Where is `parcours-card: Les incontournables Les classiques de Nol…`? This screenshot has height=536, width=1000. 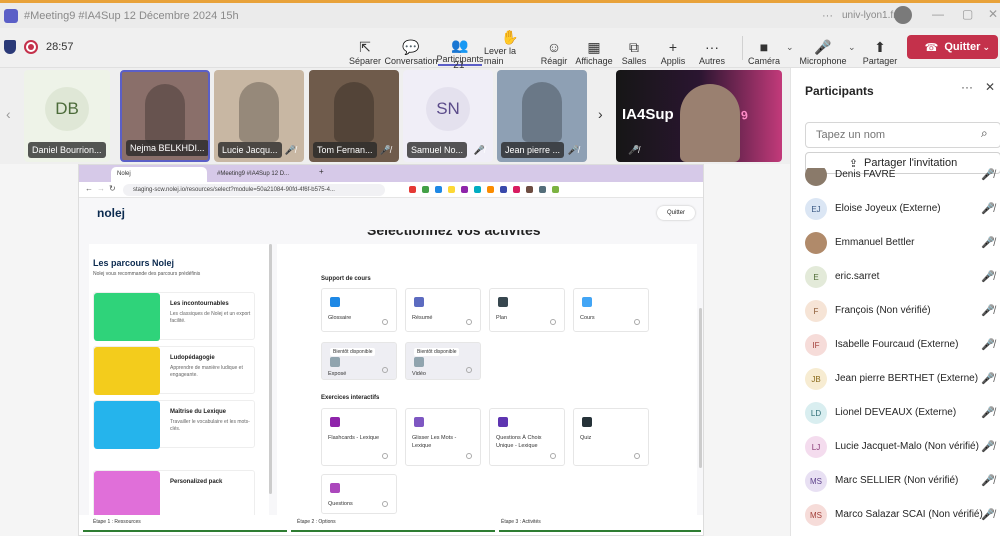 parcours-card: Les incontournables Les classiques de Nol… is located at coordinates (174, 316).